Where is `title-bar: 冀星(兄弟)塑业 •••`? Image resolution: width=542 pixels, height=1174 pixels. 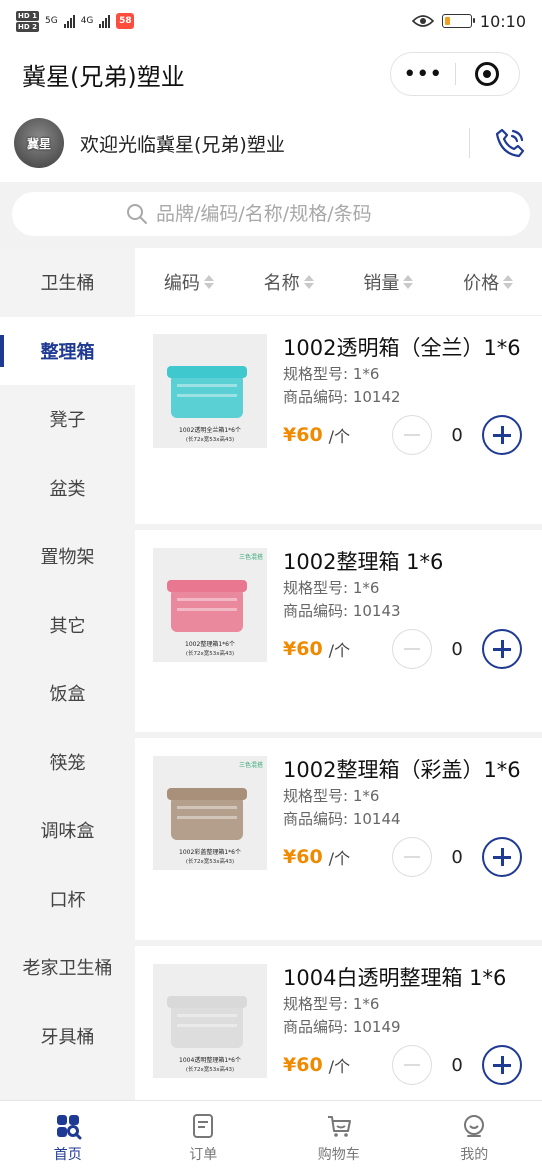
title-bar: 冀星(兄弟)塑业 ••• is located at coordinates (271, 74).